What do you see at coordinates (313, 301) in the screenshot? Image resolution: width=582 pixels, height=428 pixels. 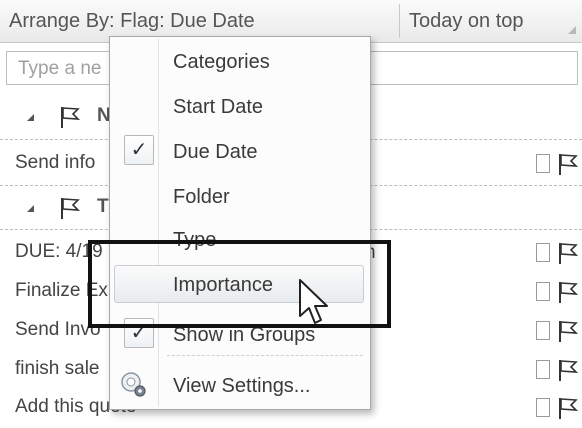 I see `mouse-cursor-icon` at bounding box center [313, 301].